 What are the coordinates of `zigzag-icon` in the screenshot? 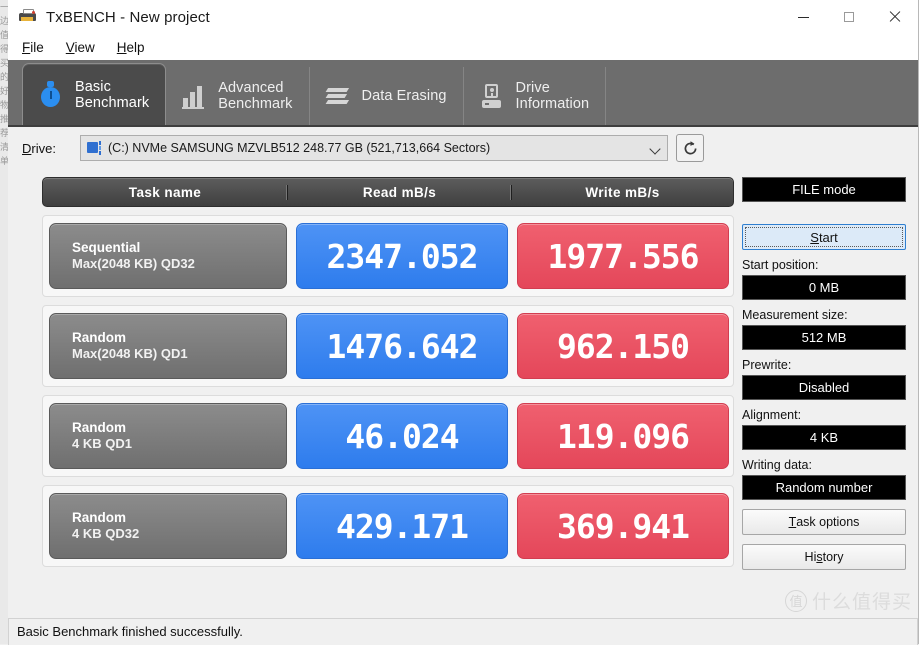 It's located at (338, 96).